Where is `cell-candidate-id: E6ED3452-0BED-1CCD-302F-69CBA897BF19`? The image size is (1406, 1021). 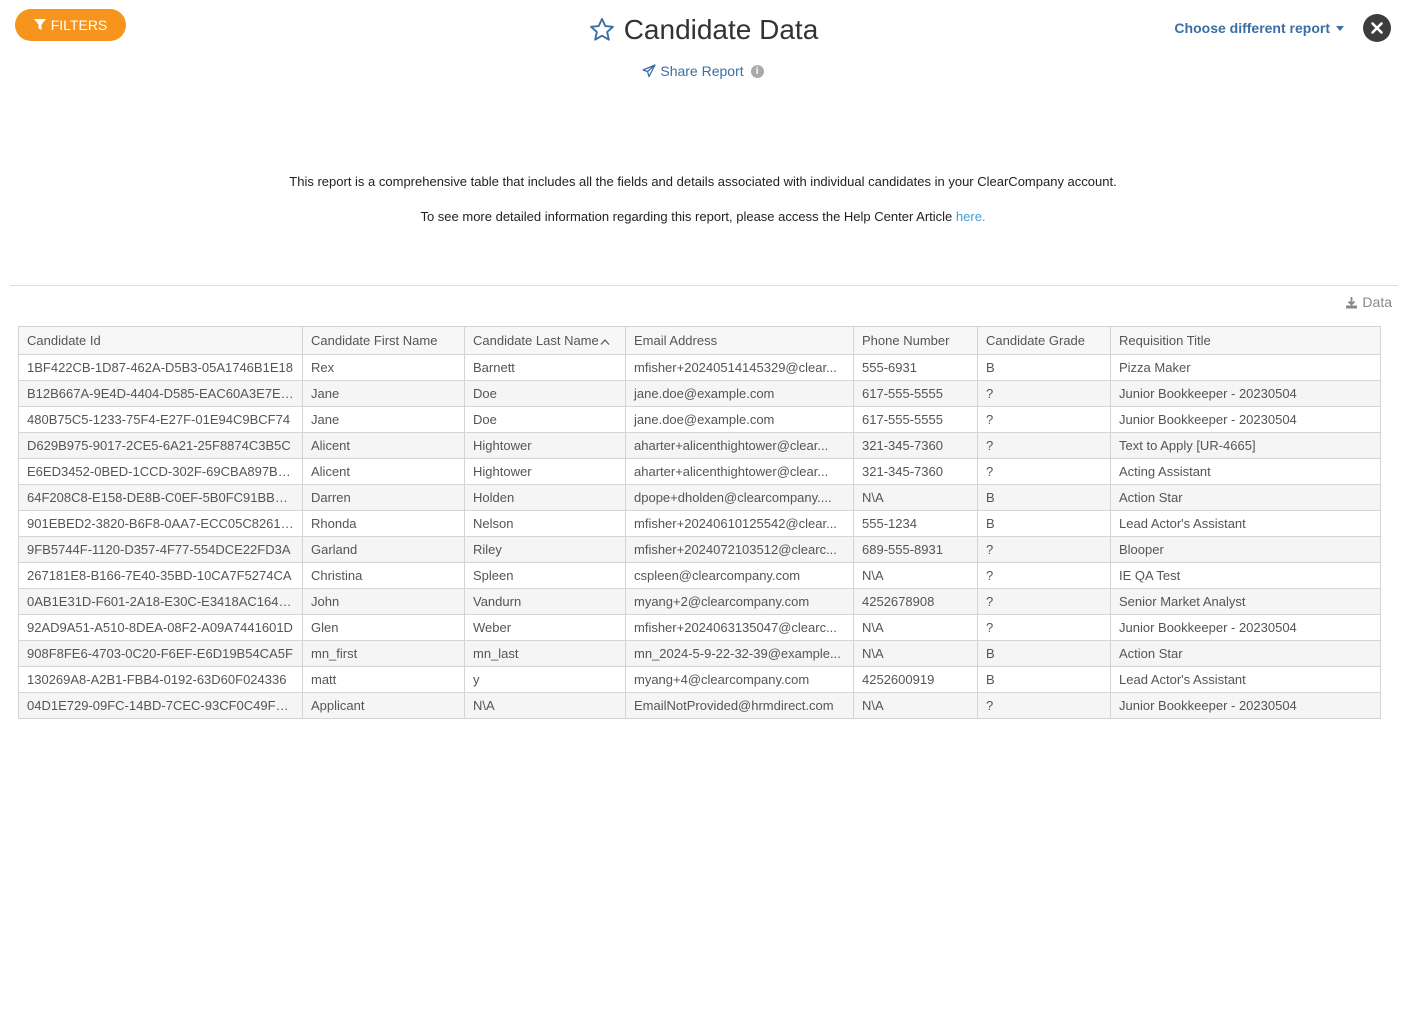
cell-candidate-id: E6ED3452-0BED-1CCD-302F-69CBA897BF19 is located at coordinates (160, 471).